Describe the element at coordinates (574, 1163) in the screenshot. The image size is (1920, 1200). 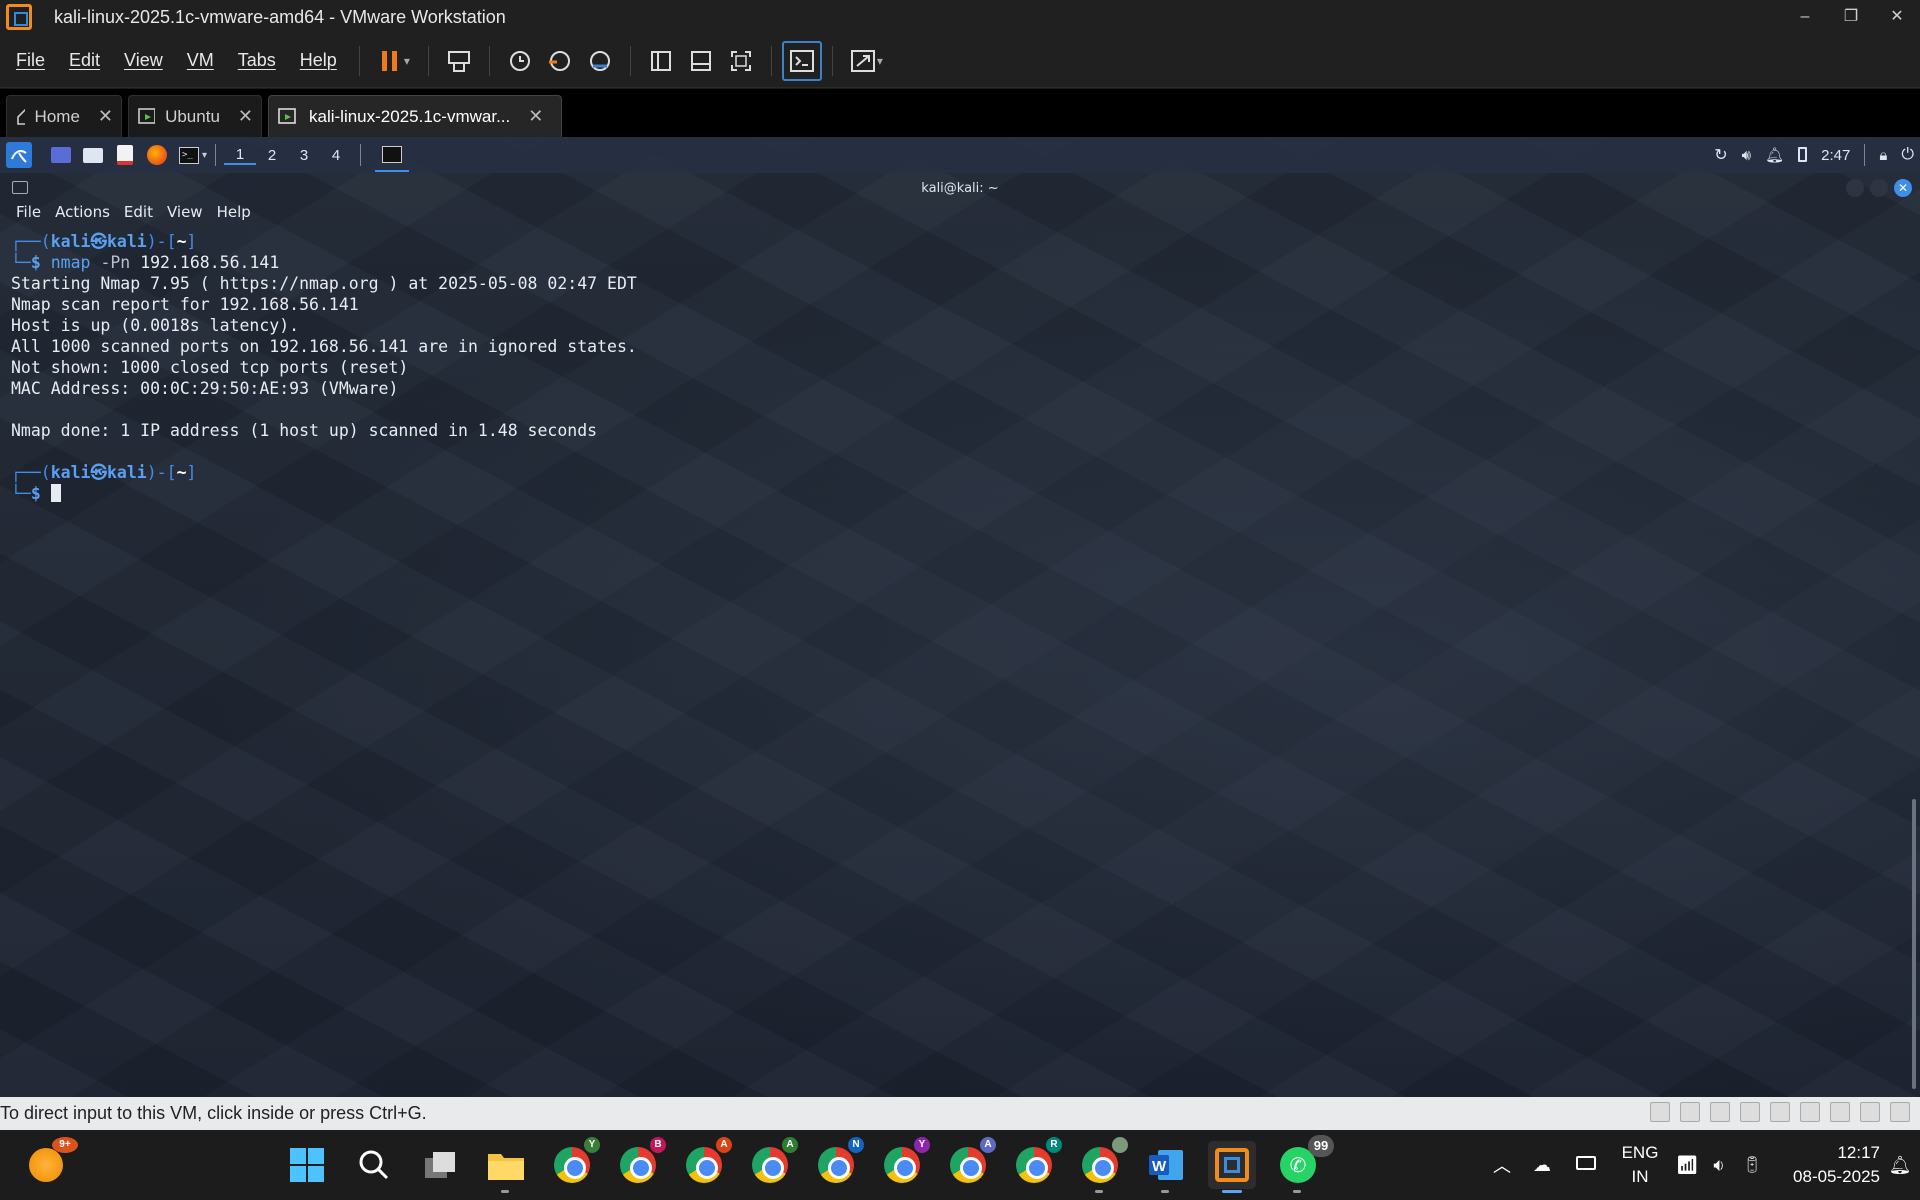
I see `chrome-profile-y: Y` at that location.